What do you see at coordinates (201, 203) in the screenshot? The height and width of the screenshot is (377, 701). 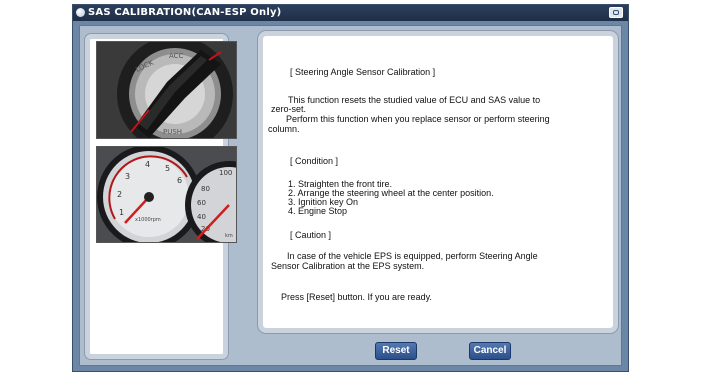 I see `svg-text: 60` at bounding box center [201, 203].